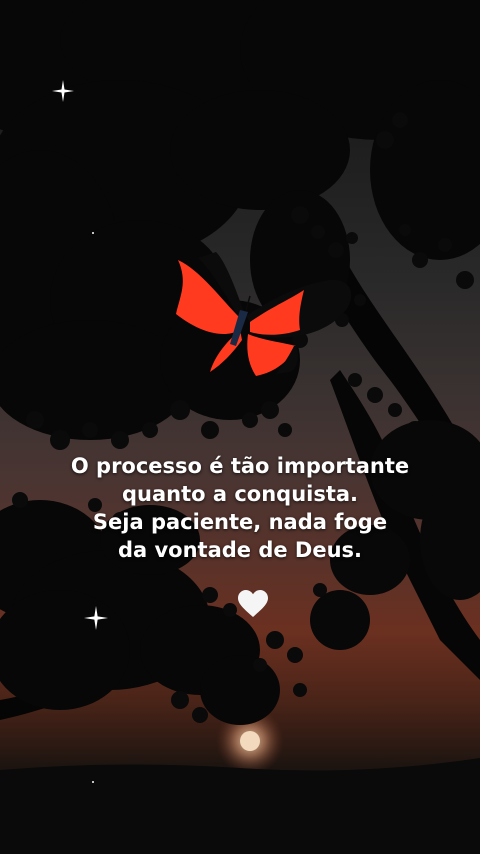 The width and height of the screenshot is (480, 854). Describe the element at coordinates (240, 466) in the screenshot. I see `quote-line: O processo é tão importante` at that location.